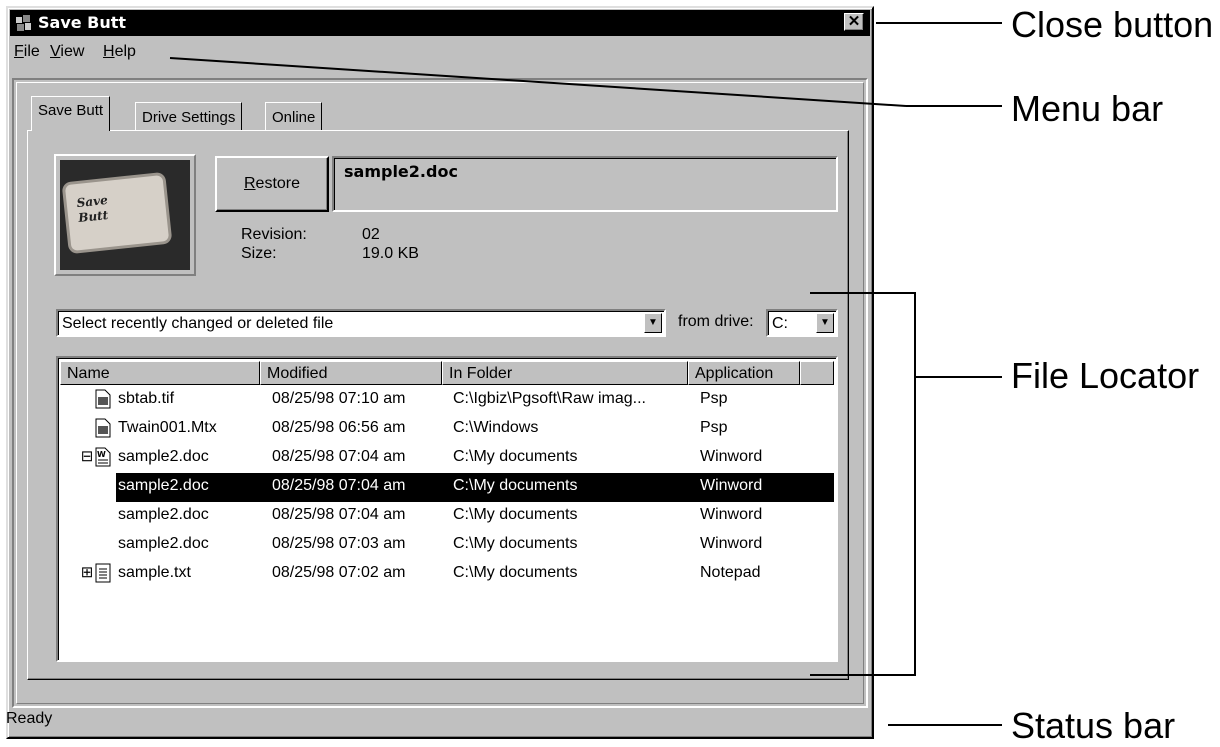 The height and width of the screenshot is (747, 1220). What do you see at coordinates (1087, 108) in the screenshot?
I see `callout-menu-bar: Menu bar` at bounding box center [1087, 108].